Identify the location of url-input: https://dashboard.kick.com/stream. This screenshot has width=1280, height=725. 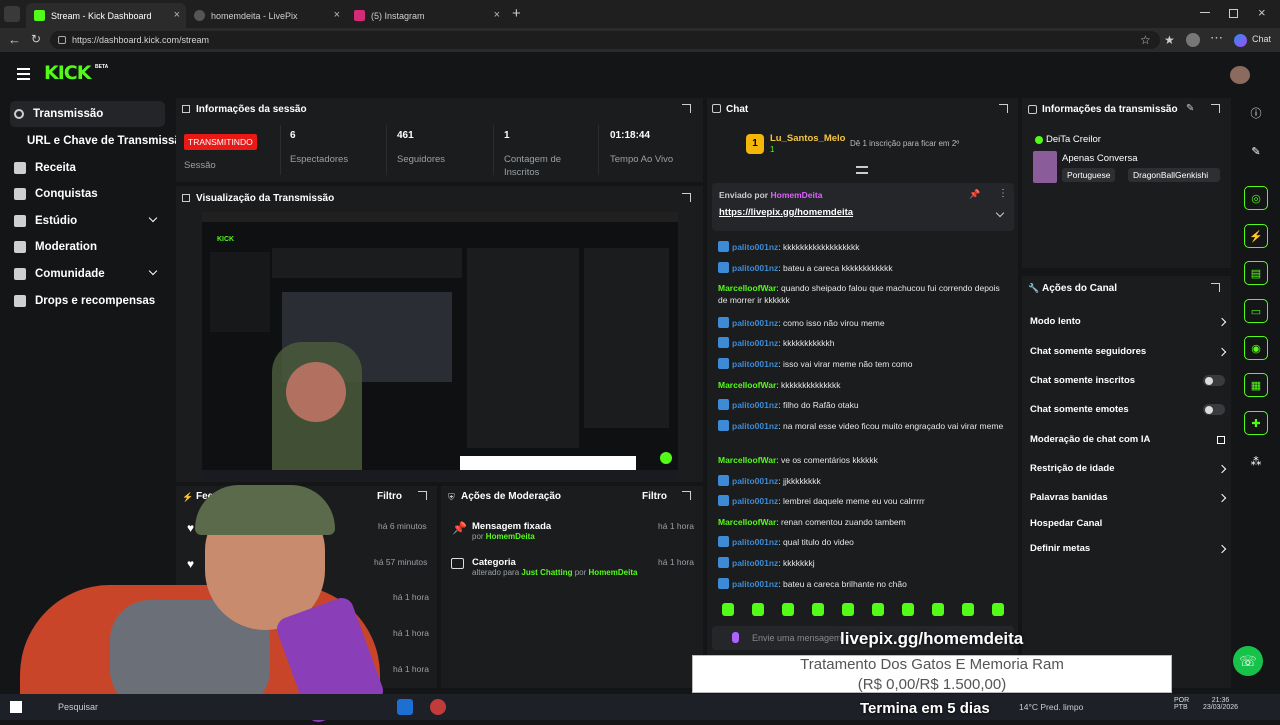
(605, 40).